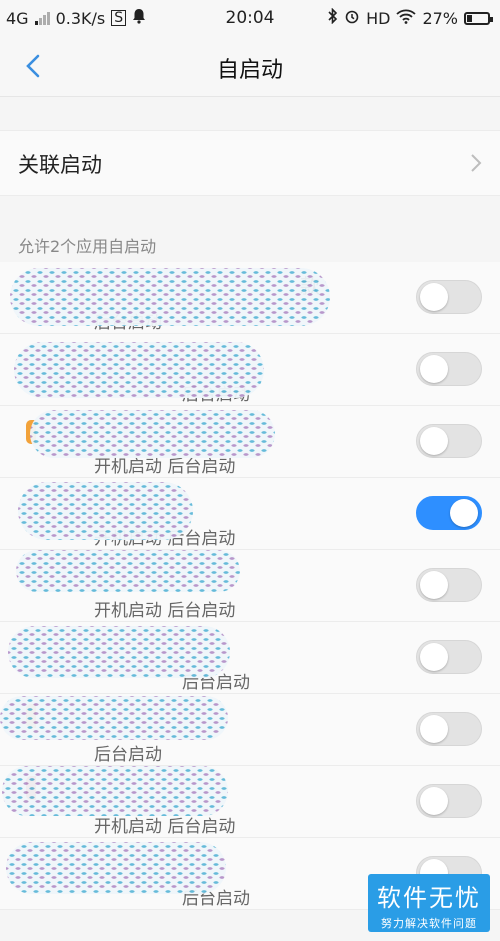 The height and width of the screenshot is (941, 500). I want to click on app-startup-type: 开机启动 后台启动, so click(165, 611).